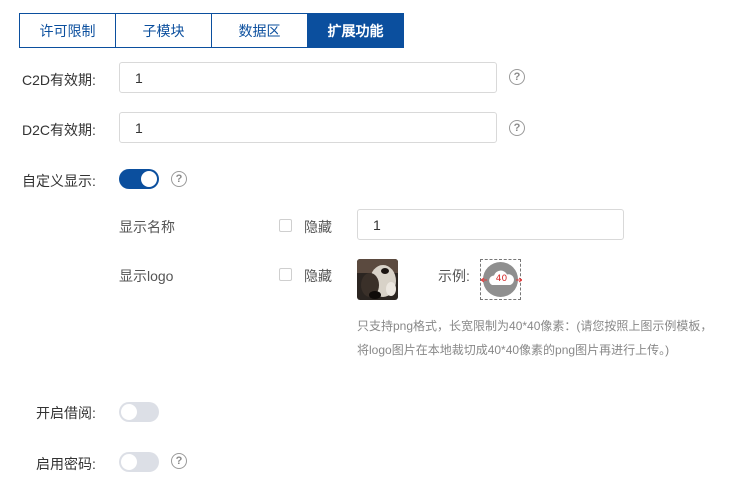  Describe the element at coordinates (163, 30) in the screenshot. I see `tab-submodules: 子模块` at that location.